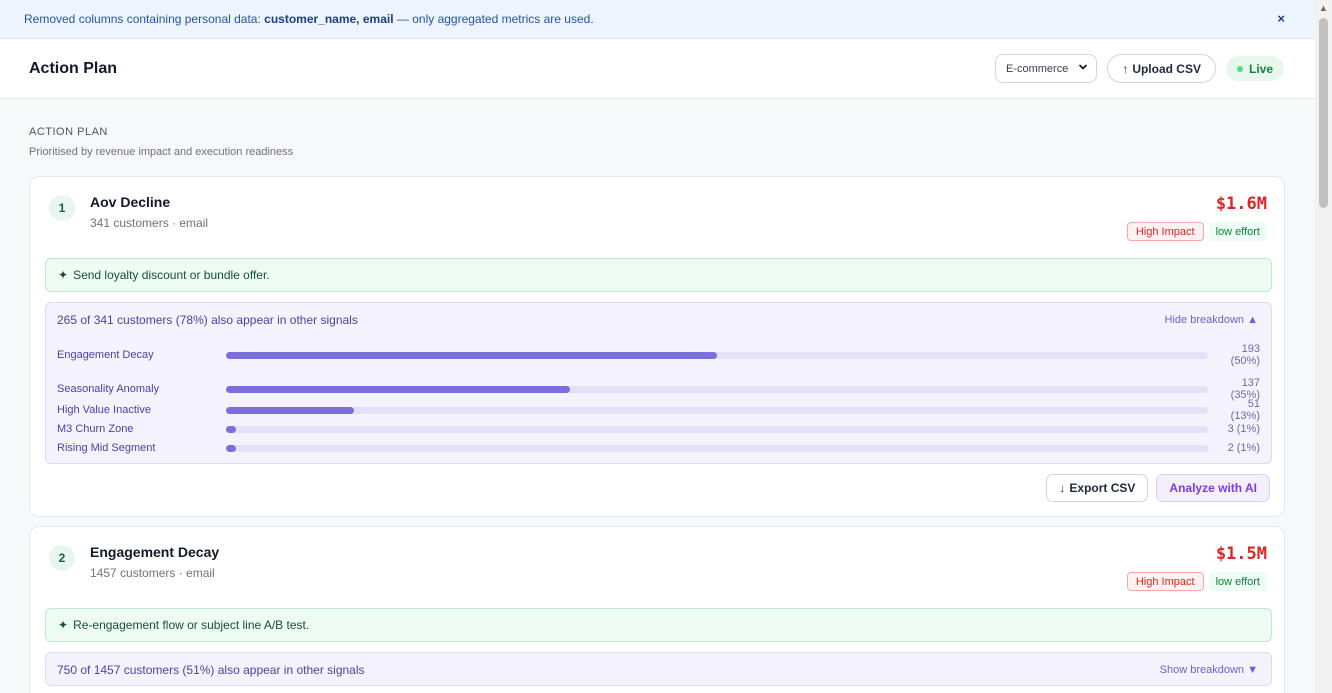  Describe the element at coordinates (658, 275) in the screenshot. I see `recommendation-box: ✦ Send loyalty discount or bundle offer.` at that location.